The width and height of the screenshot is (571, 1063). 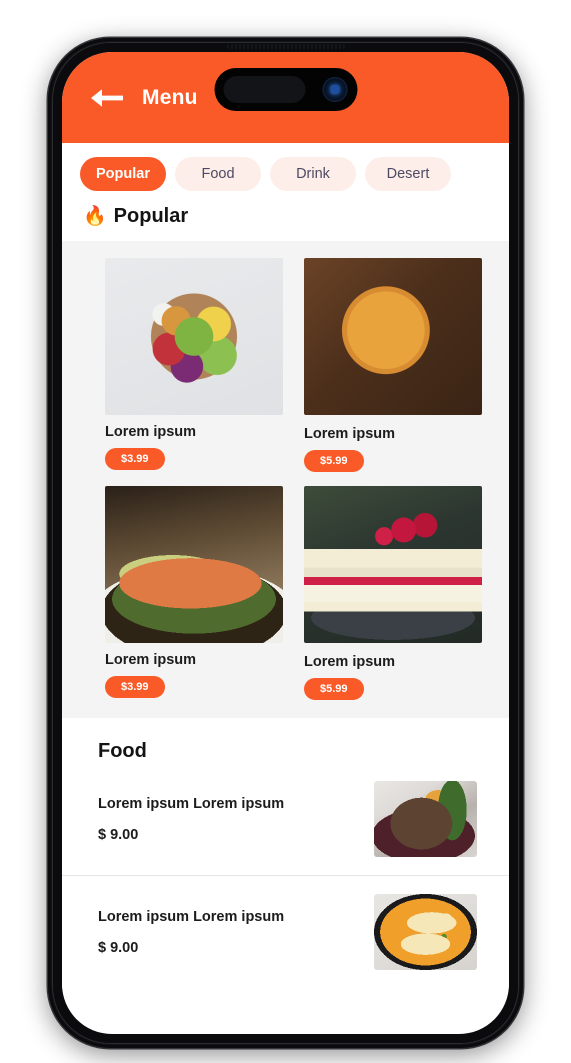 I want to click on island-pill, so click(x=264, y=89).